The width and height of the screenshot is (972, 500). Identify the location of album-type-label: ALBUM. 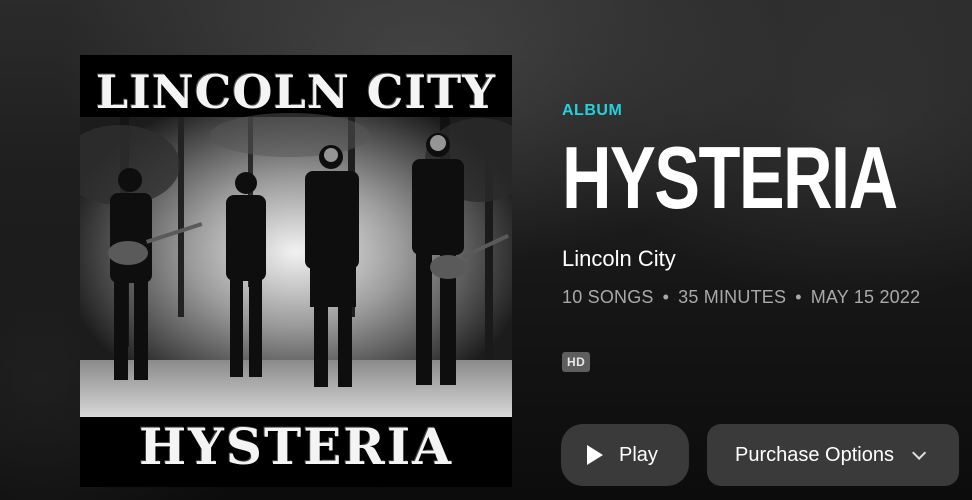
(592, 110).